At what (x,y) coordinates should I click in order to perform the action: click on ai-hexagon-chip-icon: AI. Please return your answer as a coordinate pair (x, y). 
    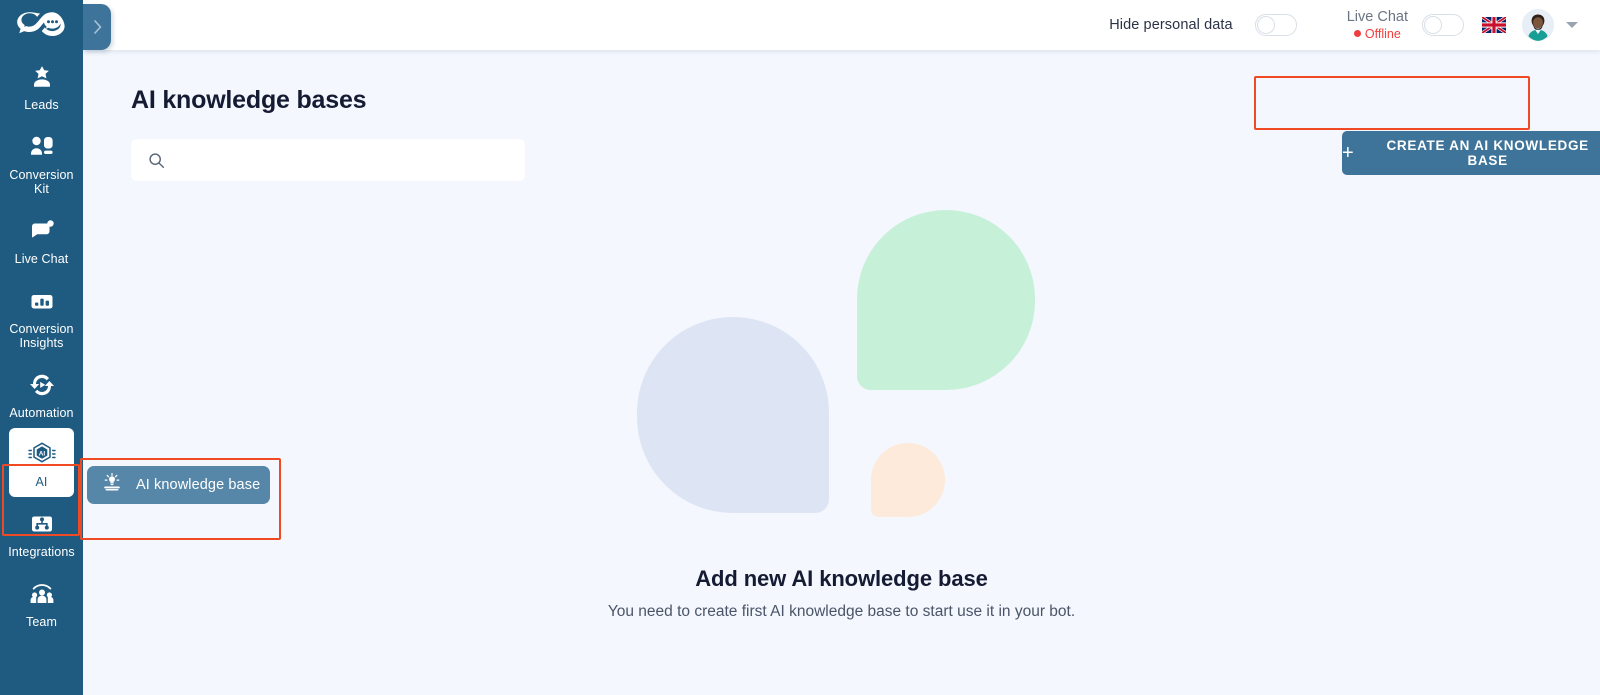
    Looking at the image, I should click on (42, 454).